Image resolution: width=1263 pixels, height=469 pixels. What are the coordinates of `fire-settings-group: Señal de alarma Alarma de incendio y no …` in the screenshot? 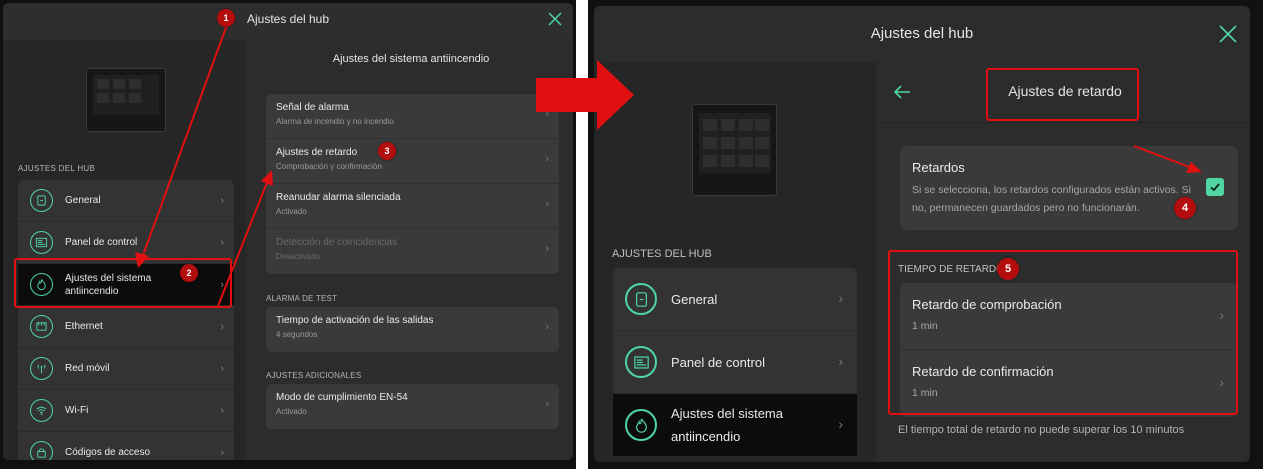 It's located at (412, 184).